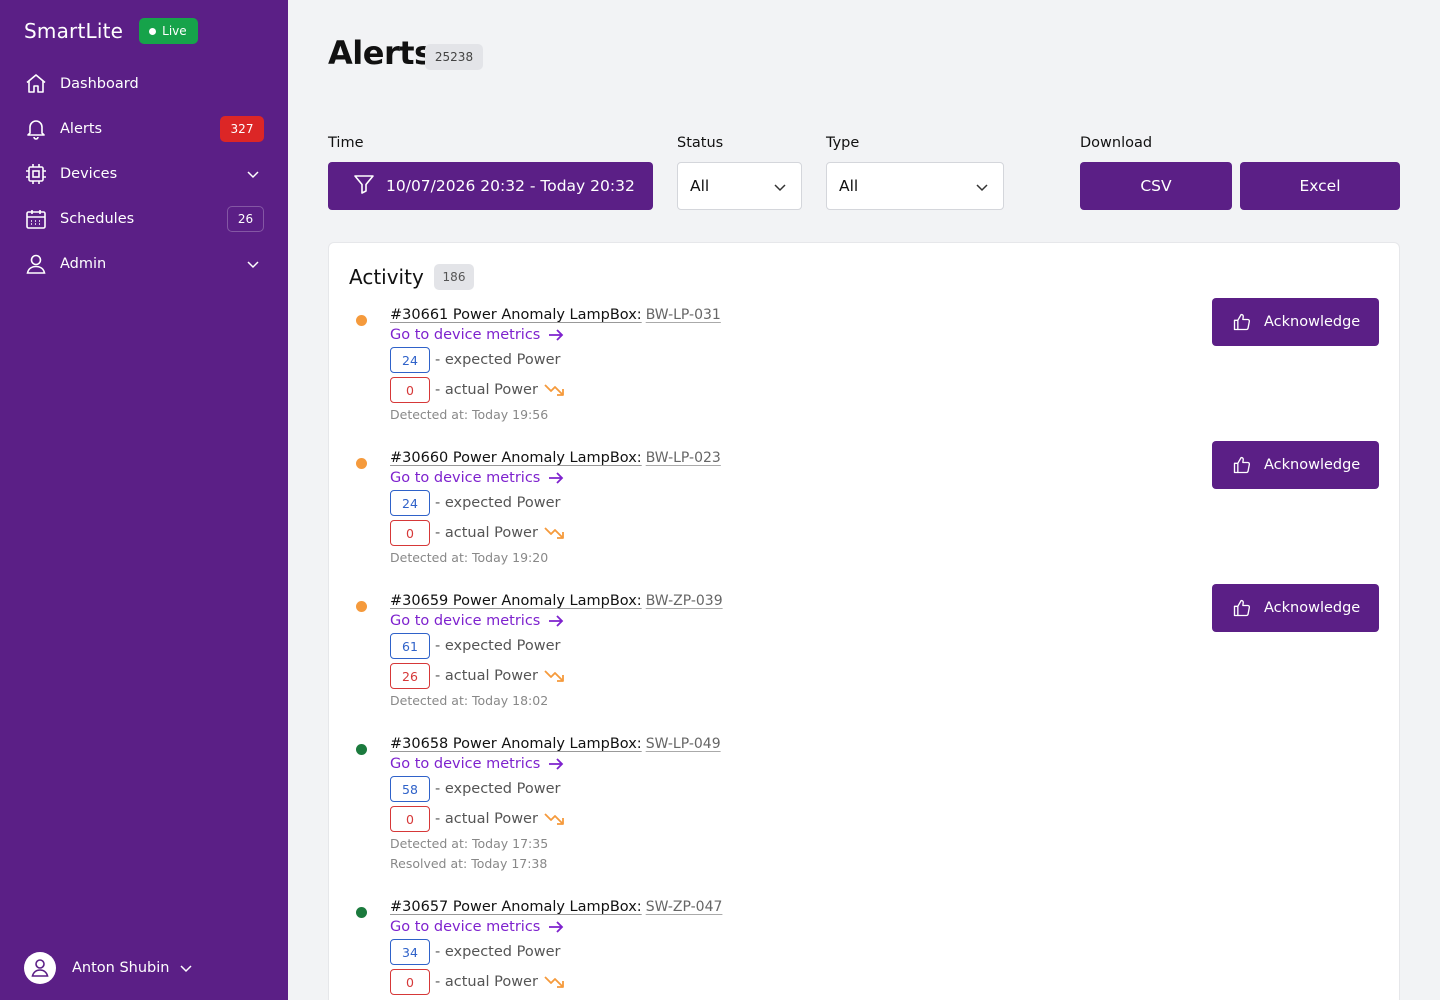 This screenshot has height=1000, width=1440. What do you see at coordinates (469, 700) in the screenshot?
I see `detected-at: Detected at: Today 18:02` at bounding box center [469, 700].